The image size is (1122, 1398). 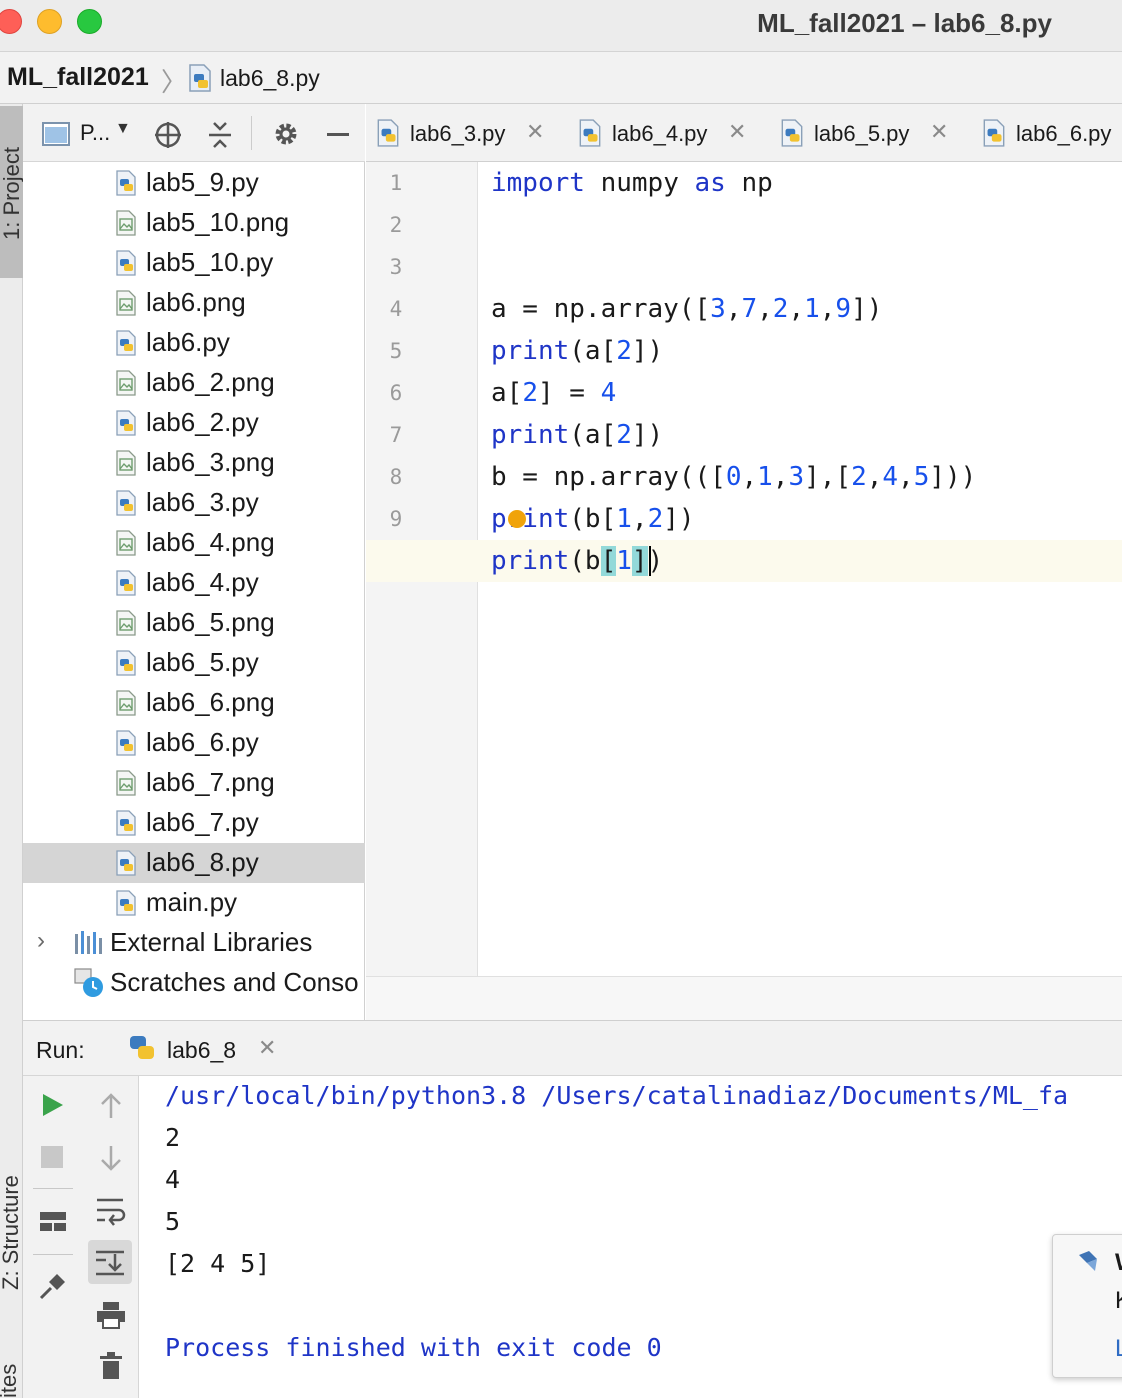 What do you see at coordinates (733, 477) in the screenshot?
I see `code-line: b = np.array(([0,1,3],[2,4,5]))` at bounding box center [733, 477].